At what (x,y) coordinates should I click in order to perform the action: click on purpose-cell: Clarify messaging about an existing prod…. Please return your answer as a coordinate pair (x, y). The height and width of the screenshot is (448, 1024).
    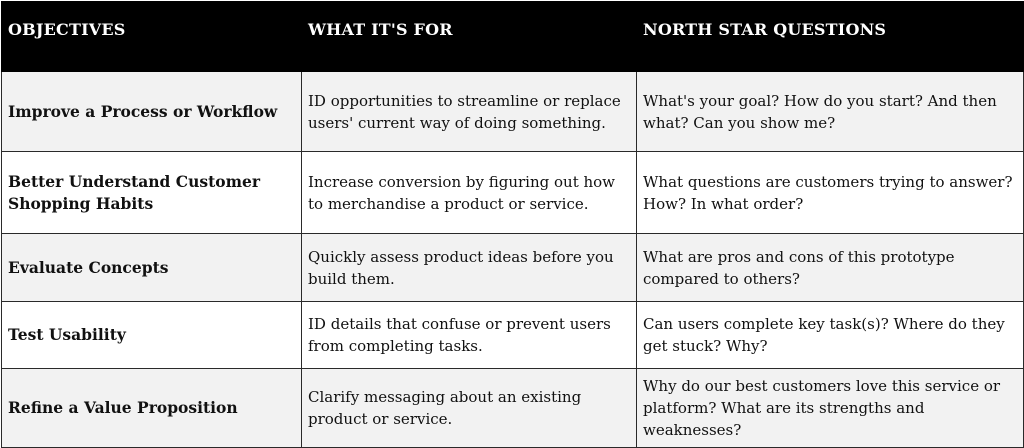
    Looking at the image, I should click on (469, 408).